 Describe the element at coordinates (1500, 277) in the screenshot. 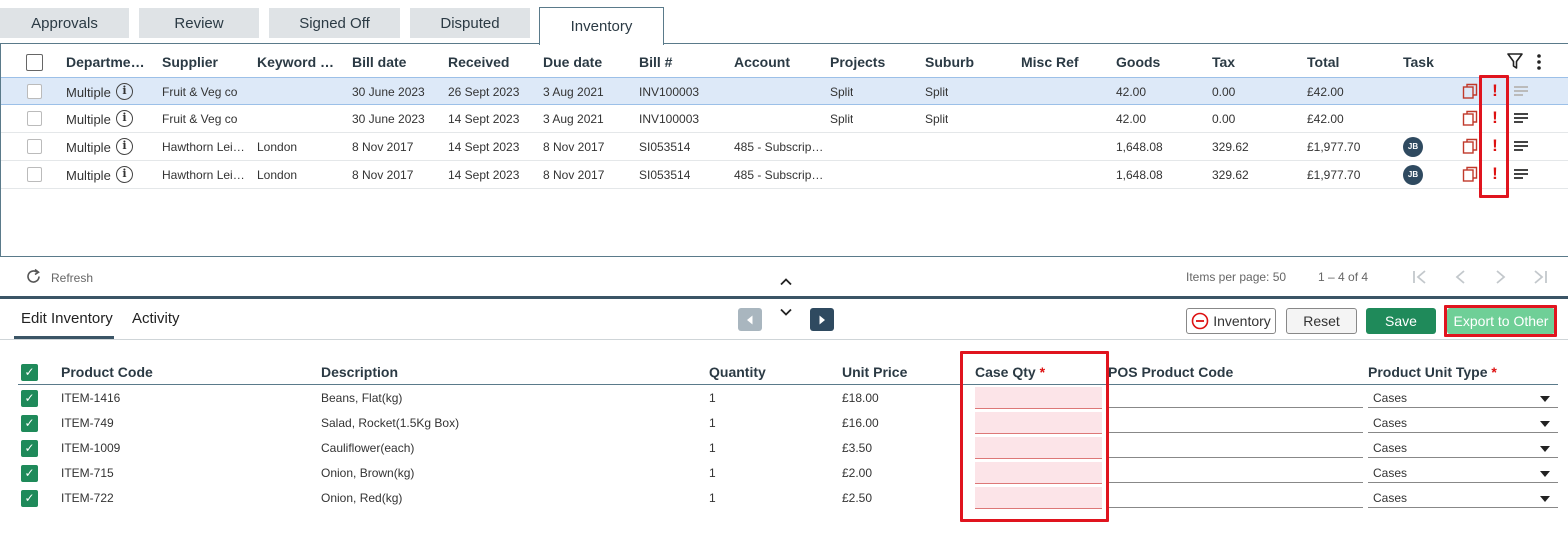

I see `next-page-icon` at that location.